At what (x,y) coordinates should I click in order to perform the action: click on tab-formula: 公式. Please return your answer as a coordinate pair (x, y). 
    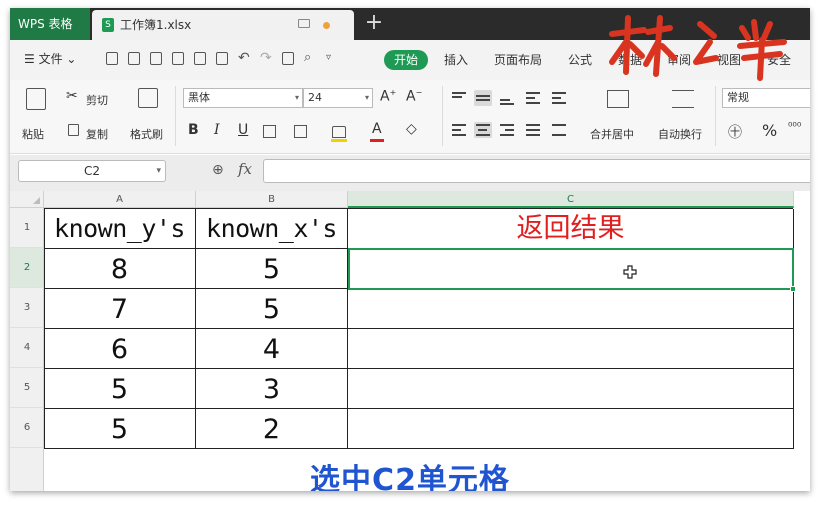
    Looking at the image, I should click on (580, 59).